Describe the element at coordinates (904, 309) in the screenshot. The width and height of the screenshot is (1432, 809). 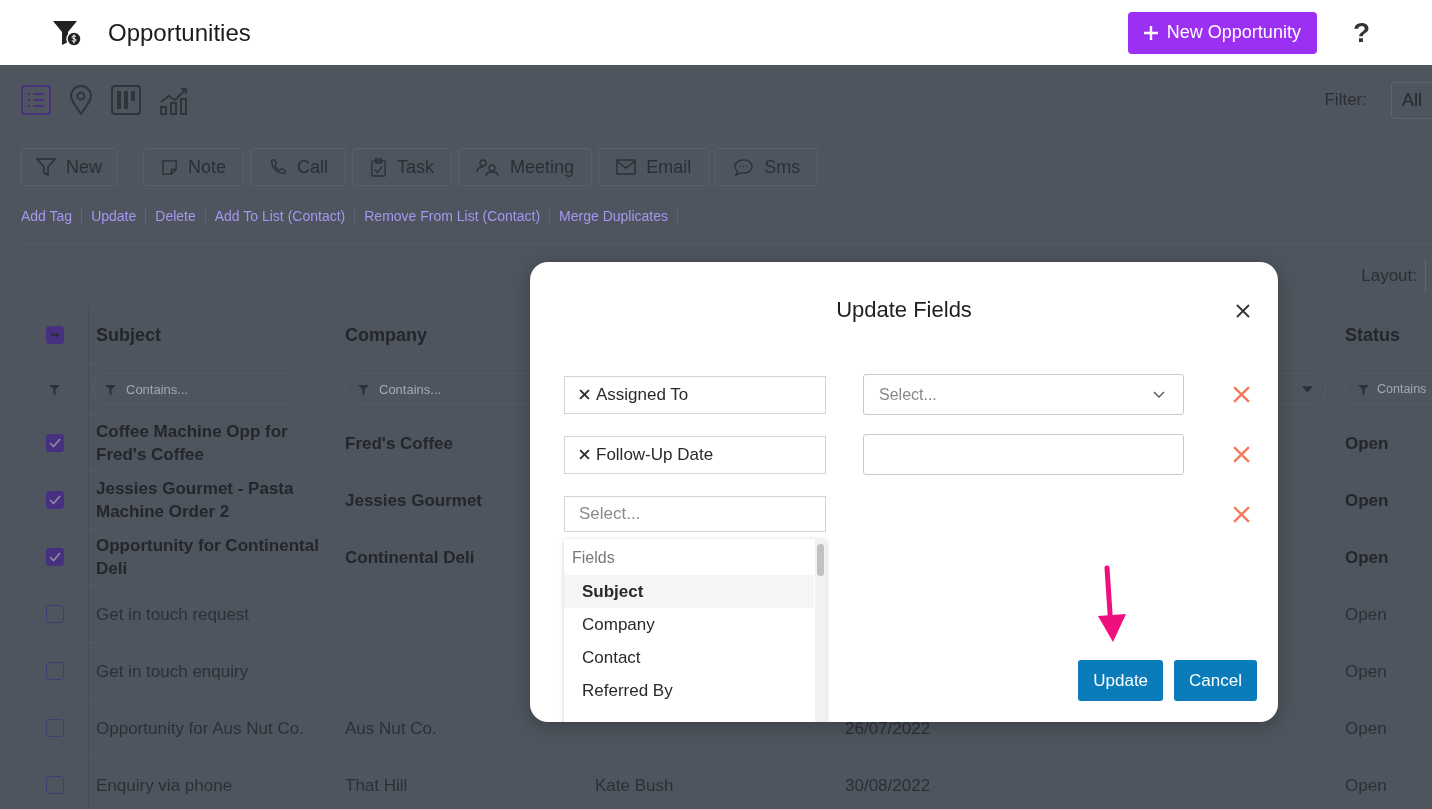
I see `dialog-title: Update Fields` at that location.